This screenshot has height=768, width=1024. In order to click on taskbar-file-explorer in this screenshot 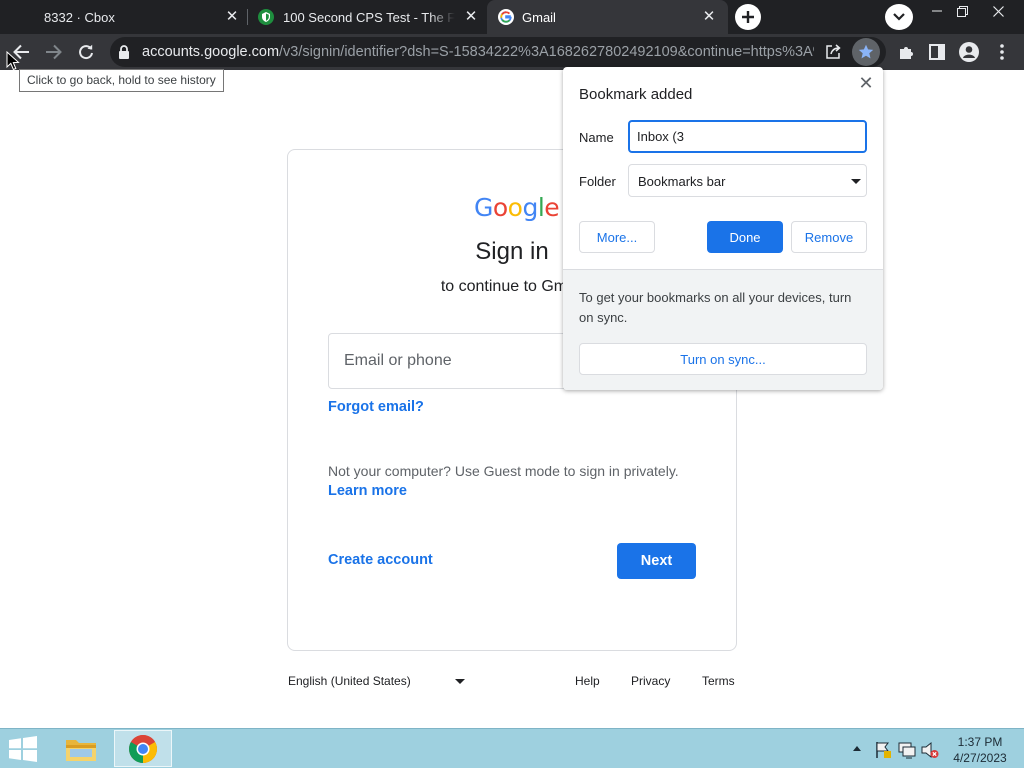, I will do `click(81, 748)`.